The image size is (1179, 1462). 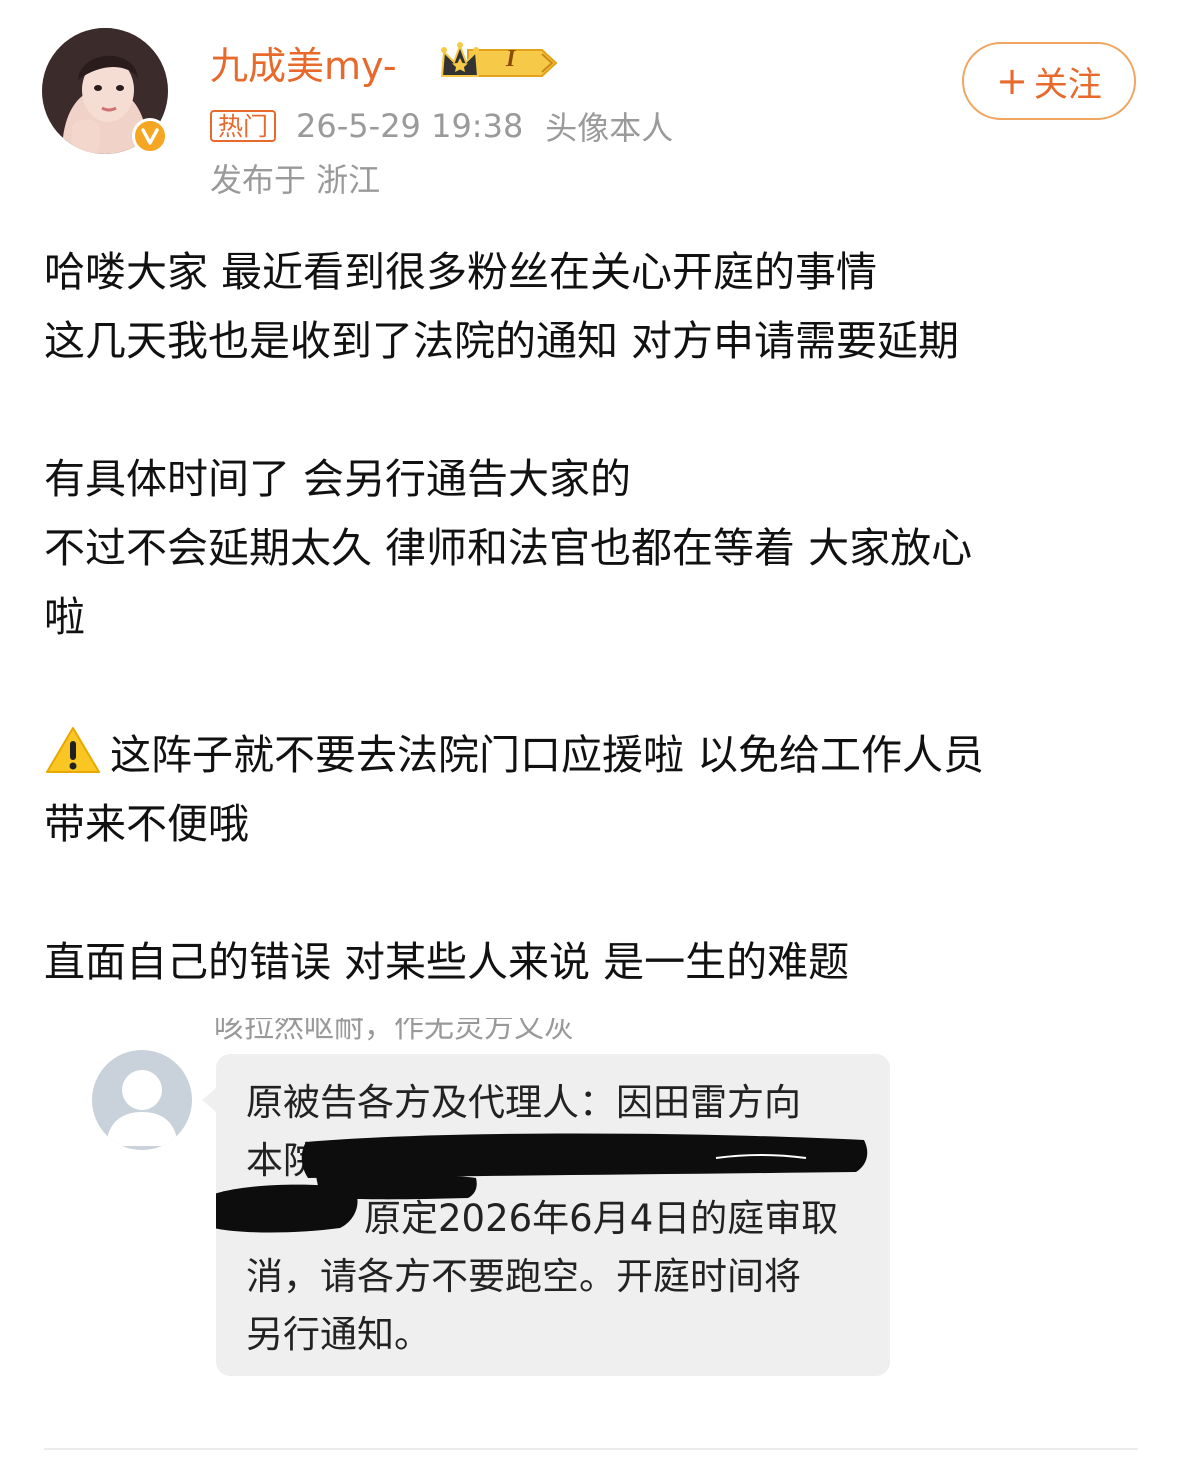 What do you see at coordinates (498, 63) in the screenshot?
I see `member-level-badge: I` at bounding box center [498, 63].